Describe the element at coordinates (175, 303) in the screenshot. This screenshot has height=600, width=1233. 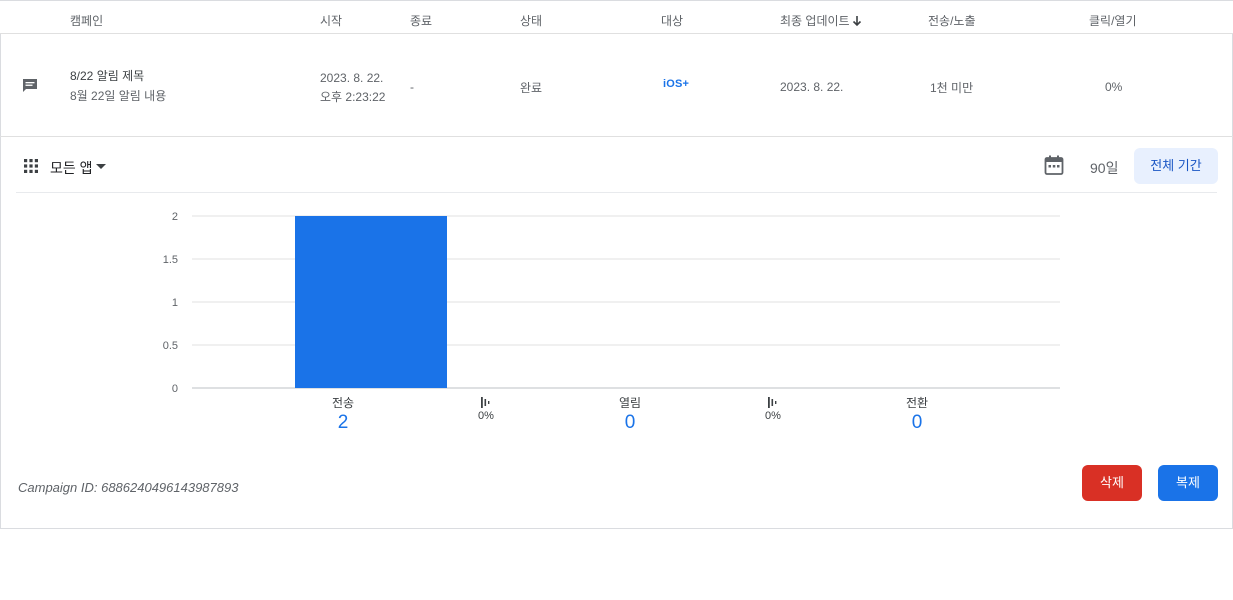
I see `y-tick-label: 1` at that location.